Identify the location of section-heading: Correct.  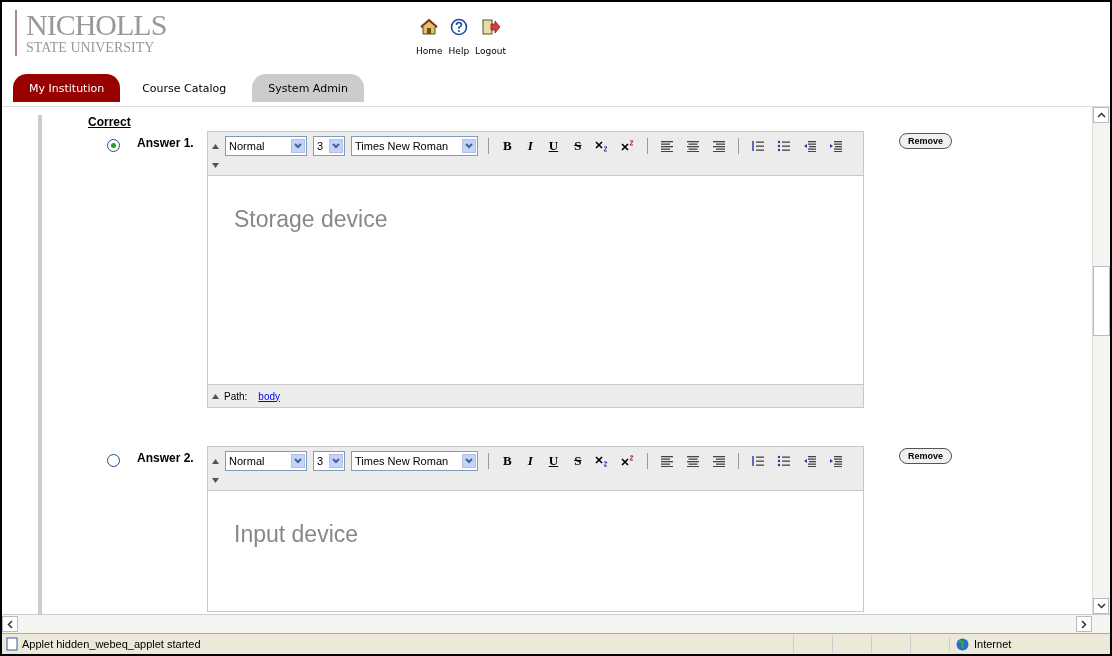
(110, 122).